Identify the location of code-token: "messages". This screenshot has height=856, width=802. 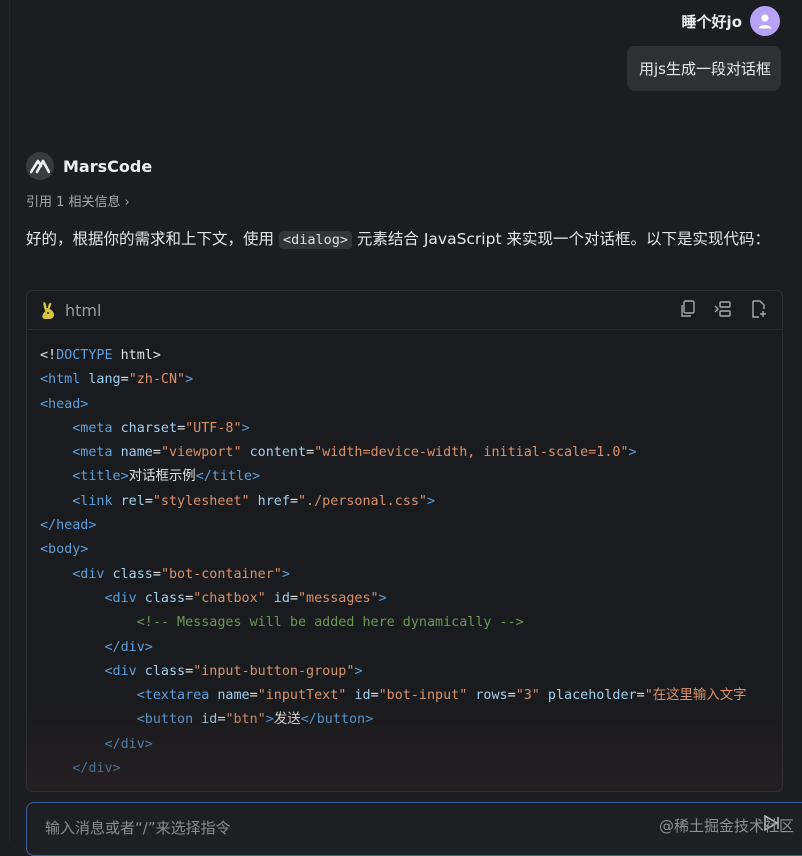
(338, 598).